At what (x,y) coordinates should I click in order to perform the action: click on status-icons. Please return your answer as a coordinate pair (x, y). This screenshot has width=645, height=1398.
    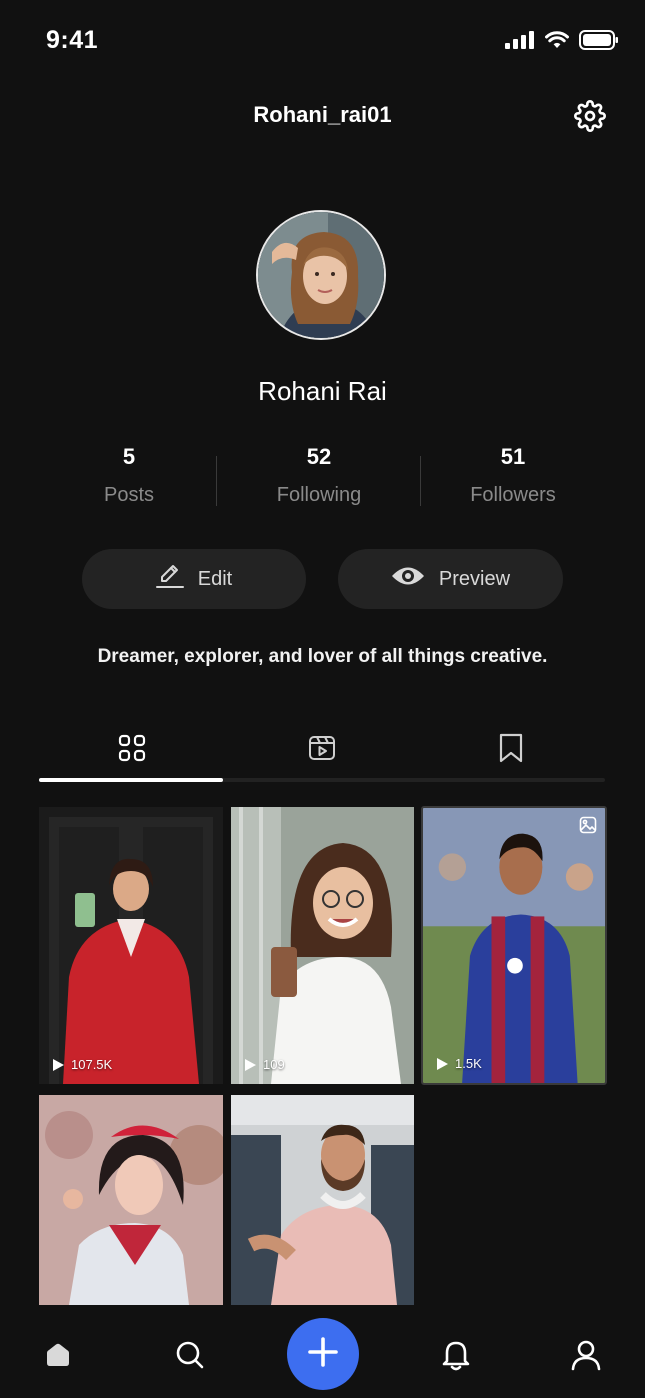
    Looking at the image, I should click on (562, 42).